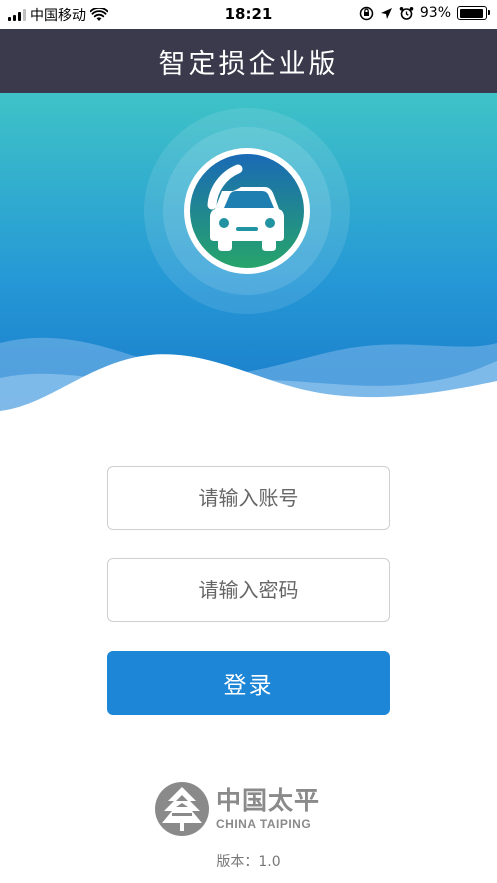 The height and width of the screenshot is (883, 497). I want to click on title-bar: 智定损企业版, so click(248, 61).